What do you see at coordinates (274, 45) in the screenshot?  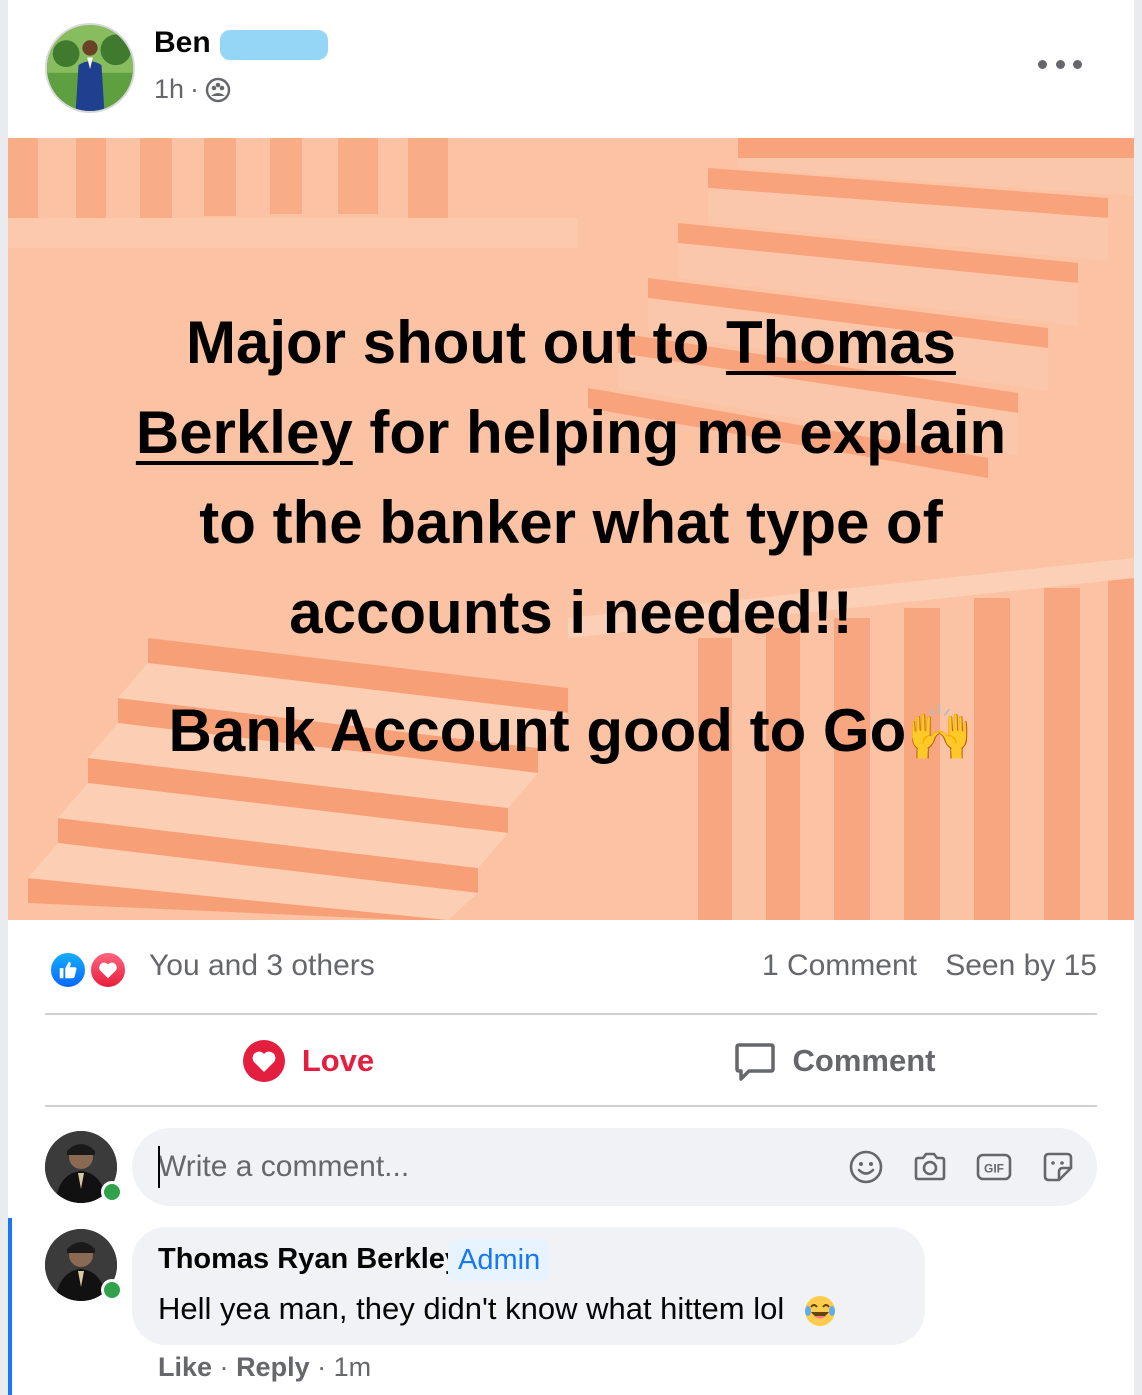 I see `name-redaction` at bounding box center [274, 45].